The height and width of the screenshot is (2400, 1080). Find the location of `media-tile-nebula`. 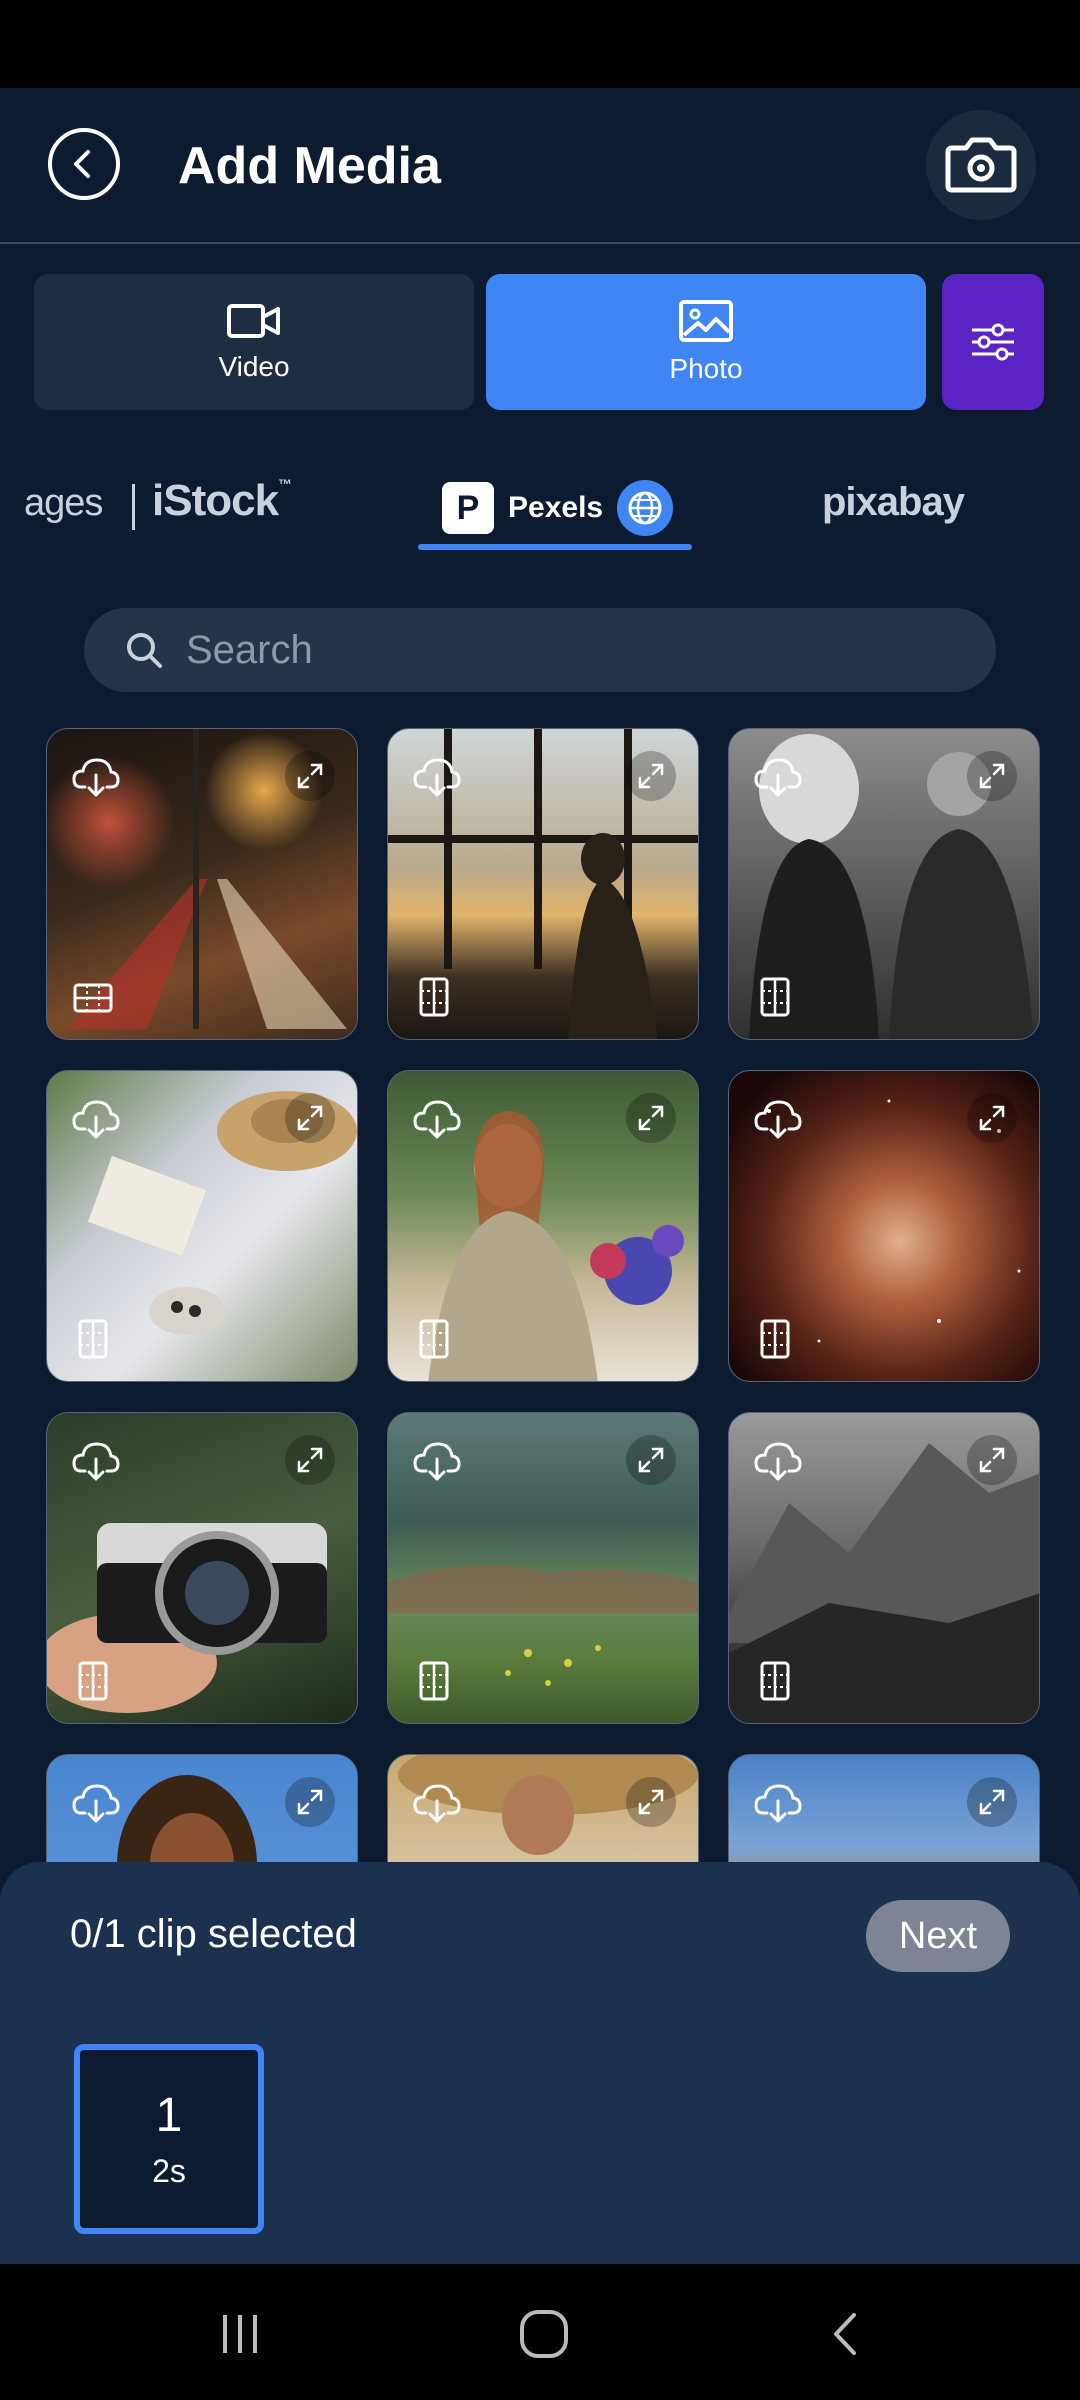

media-tile-nebula is located at coordinates (884, 1226).